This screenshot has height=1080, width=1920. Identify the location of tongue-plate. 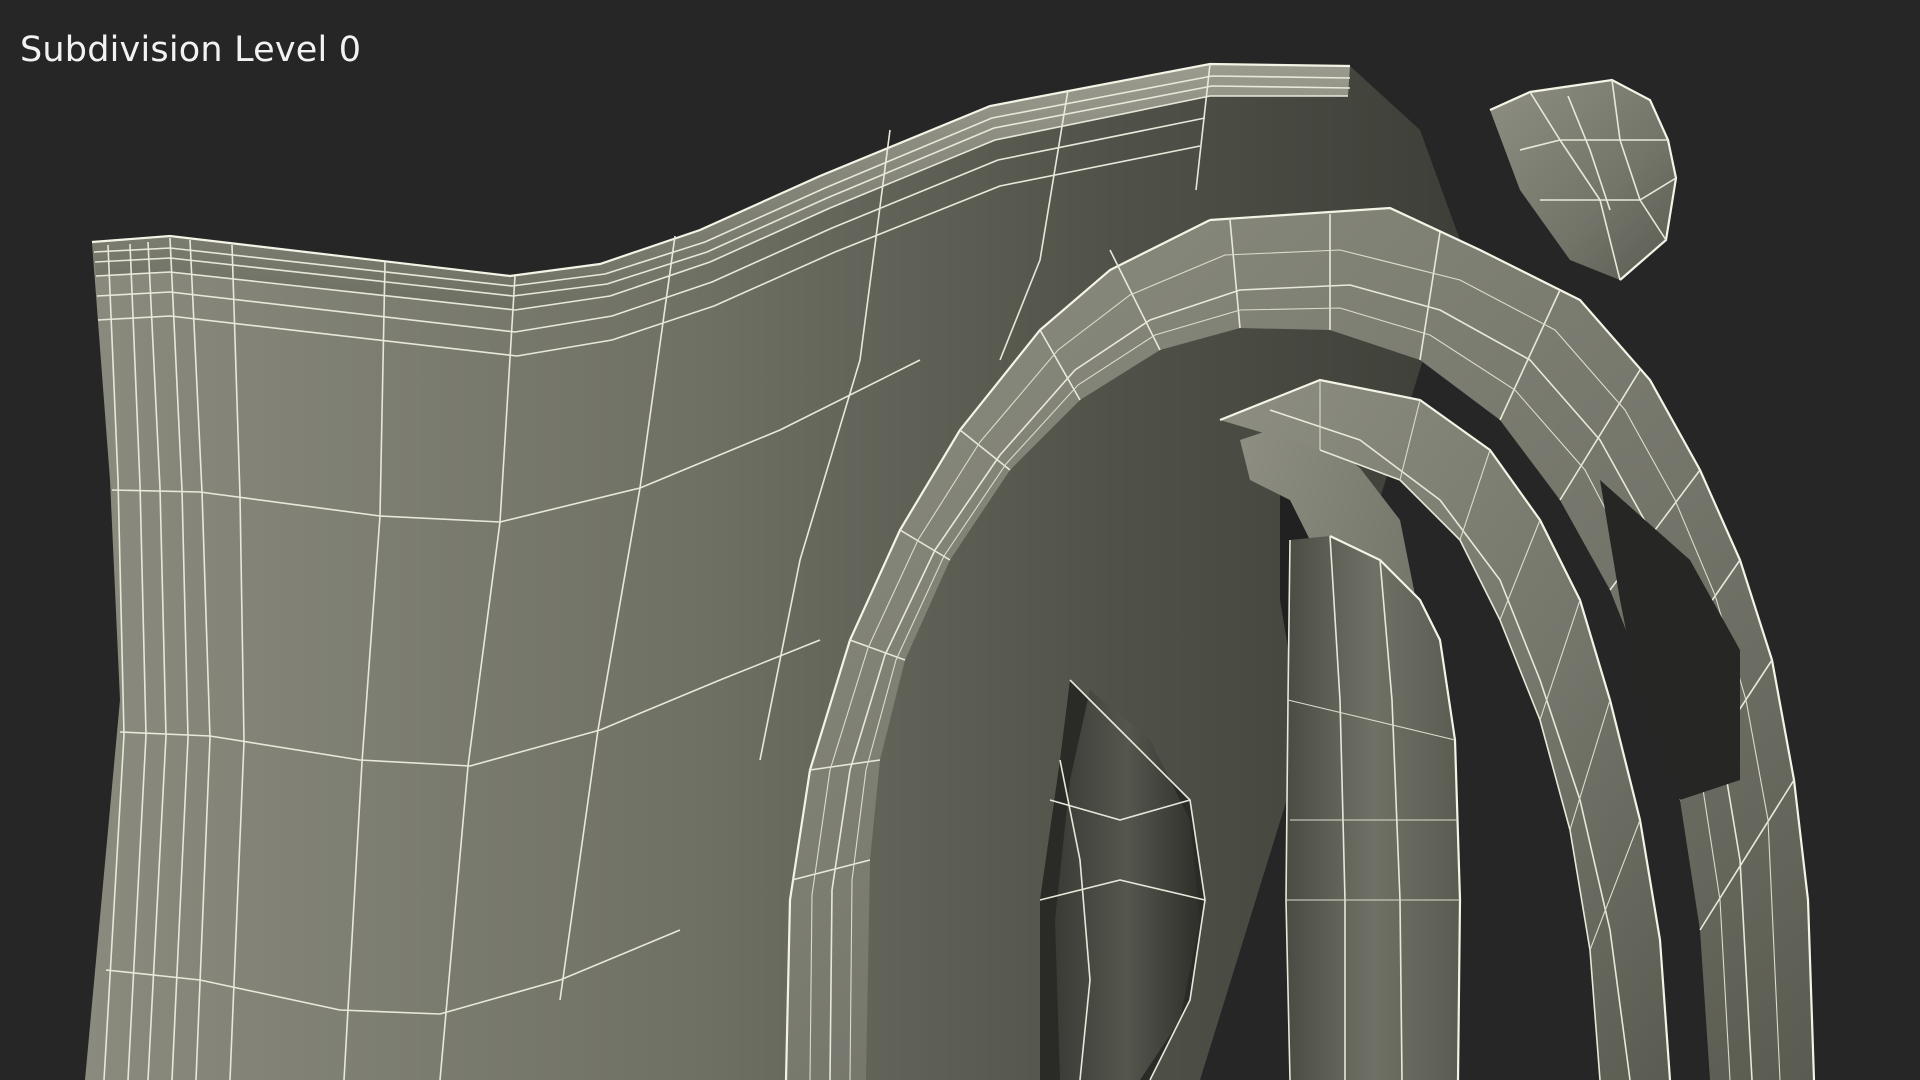
(1373, 807).